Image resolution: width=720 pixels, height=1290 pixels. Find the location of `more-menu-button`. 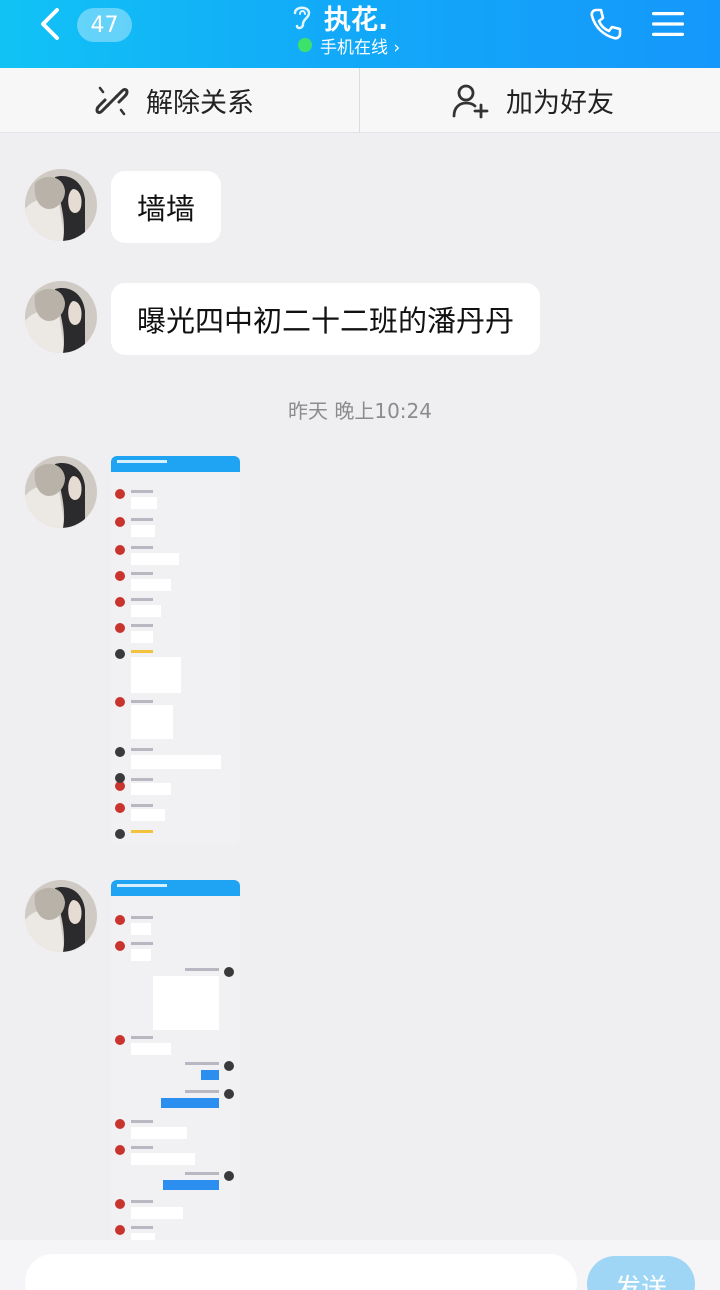

more-menu-button is located at coordinates (668, 24).